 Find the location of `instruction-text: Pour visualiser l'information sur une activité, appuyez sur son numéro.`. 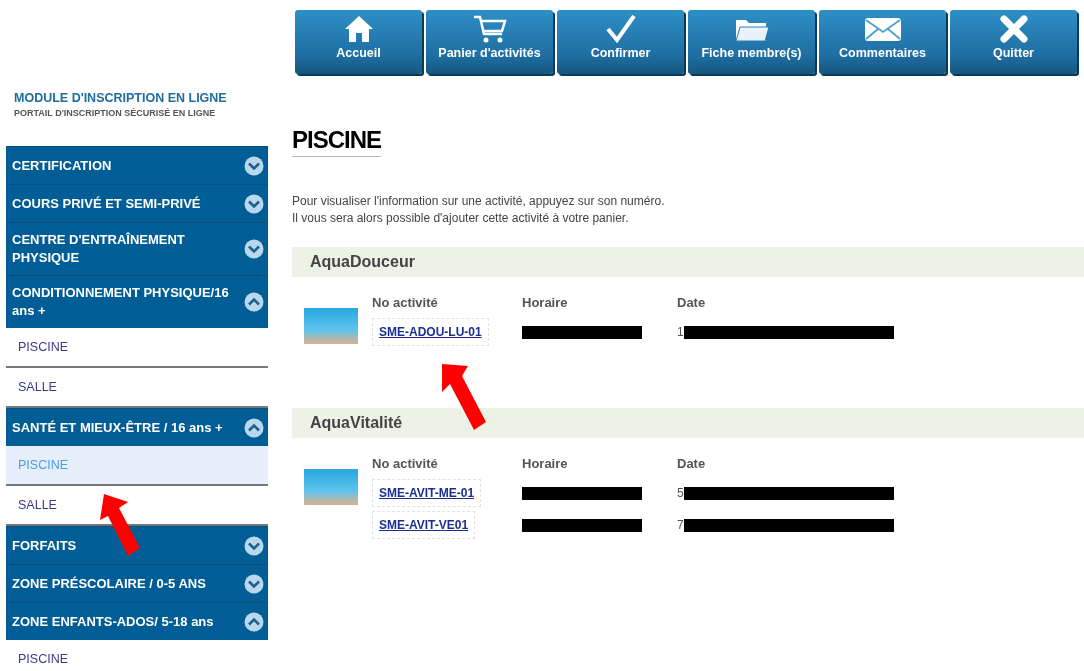

instruction-text: Pour visualiser l'information sur une activité, appuyez sur son numéro. is located at coordinates (479, 201).